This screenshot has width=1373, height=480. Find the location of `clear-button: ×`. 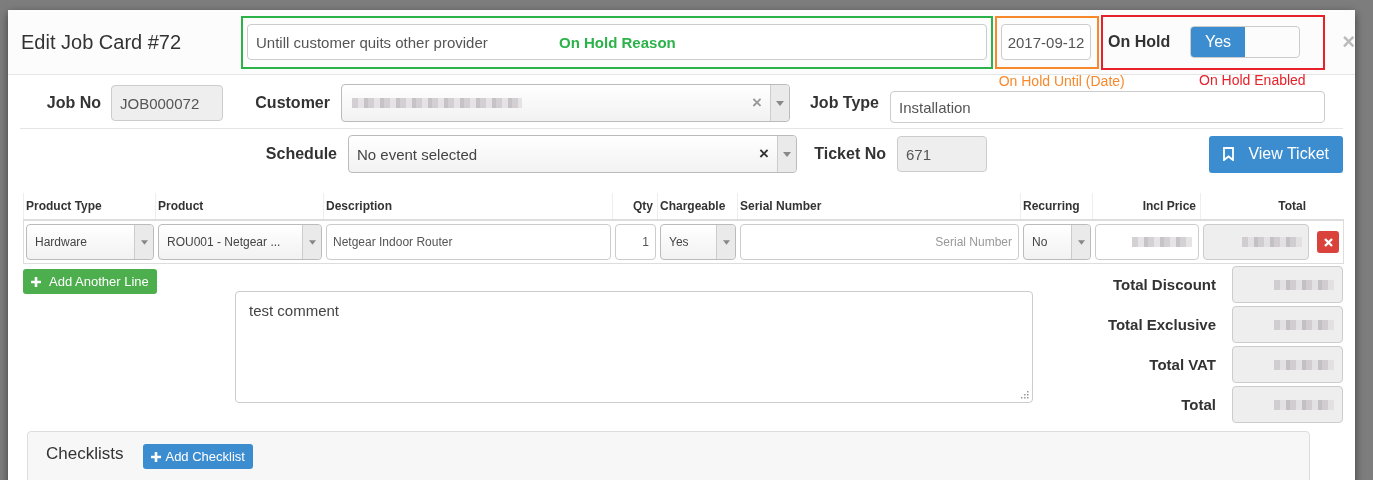

clear-button: × is located at coordinates (764, 154).